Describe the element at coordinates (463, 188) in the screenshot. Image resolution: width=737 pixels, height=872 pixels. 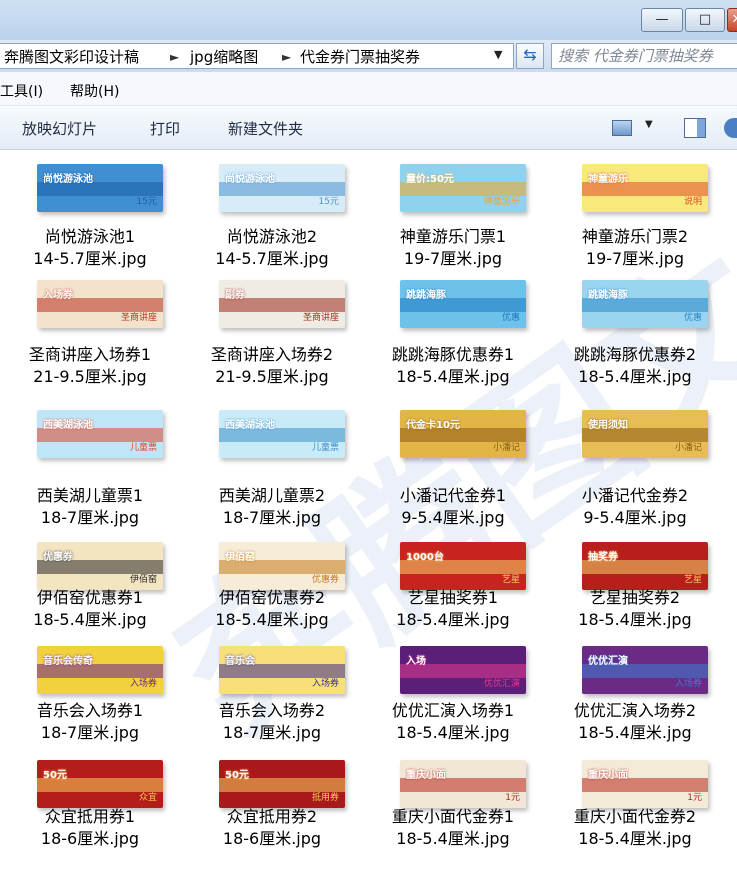
I see `file-thumbnail: 童价:50元 神童游乐` at that location.